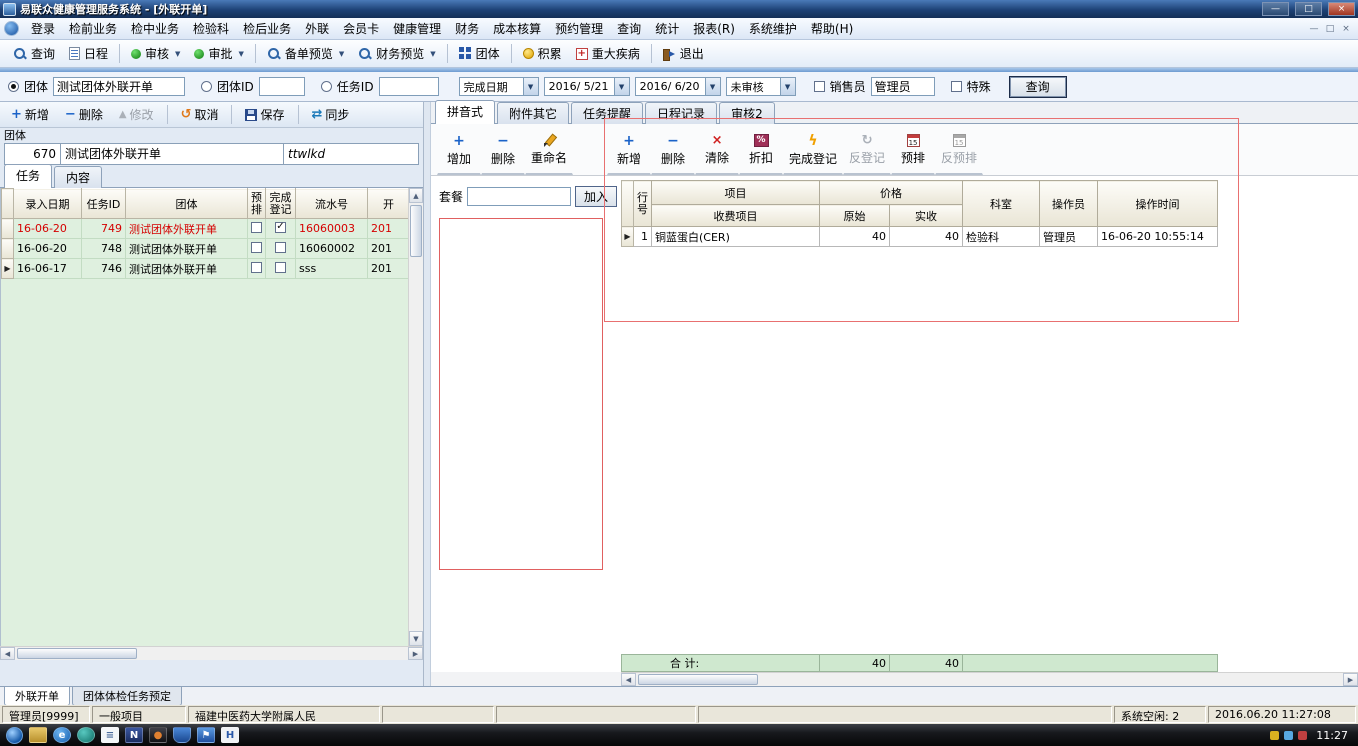 The width and height of the screenshot is (1358, 746). I want to click on sales-checkbox, so click(819, 86).